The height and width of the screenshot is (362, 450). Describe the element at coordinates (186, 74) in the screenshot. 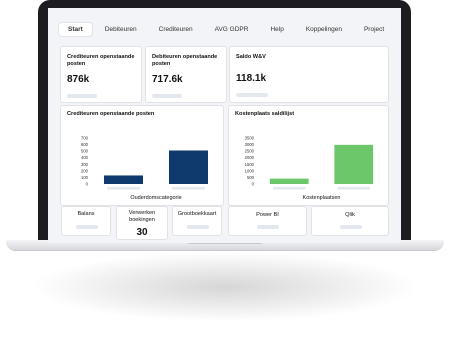

I see `kpi-card-debiteuren: Debiteuren openstaande posten 717.6k` at that location.